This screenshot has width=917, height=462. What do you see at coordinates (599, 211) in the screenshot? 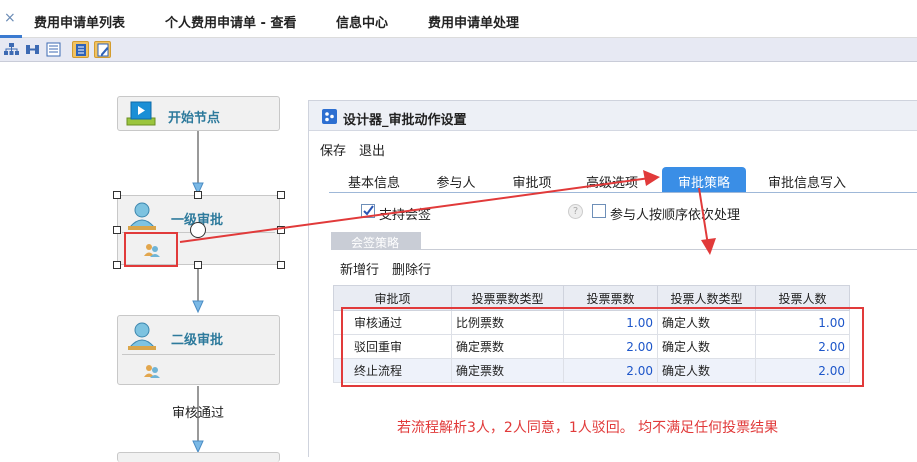
I see `sequence-checkbox` at bounding box center [599, 211].